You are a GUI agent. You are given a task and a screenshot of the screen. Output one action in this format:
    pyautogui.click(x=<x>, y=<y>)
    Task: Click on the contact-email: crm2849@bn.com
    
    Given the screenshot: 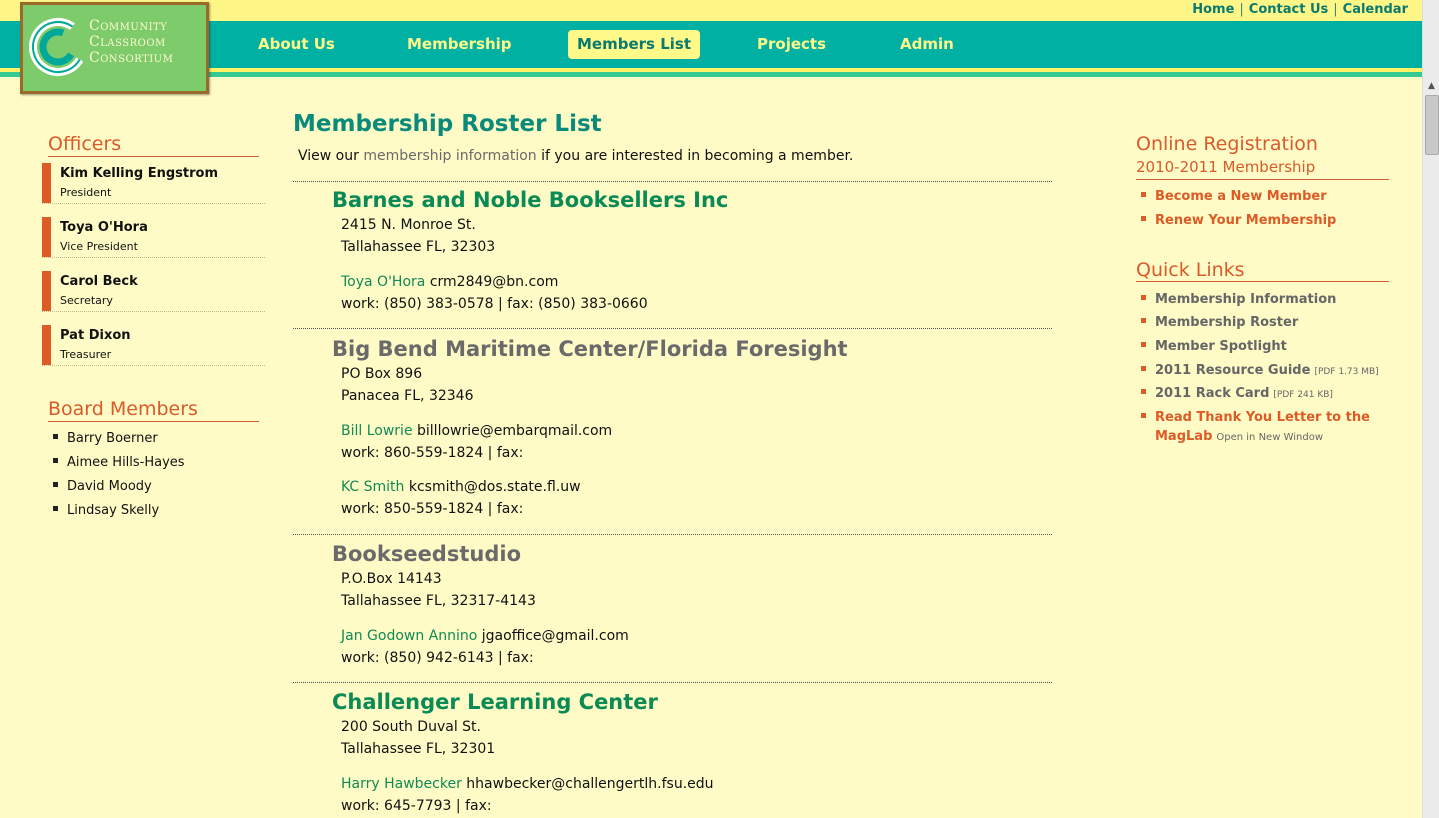 What is the action you would take?
    pyautogui.click(x=494, y=282)
    